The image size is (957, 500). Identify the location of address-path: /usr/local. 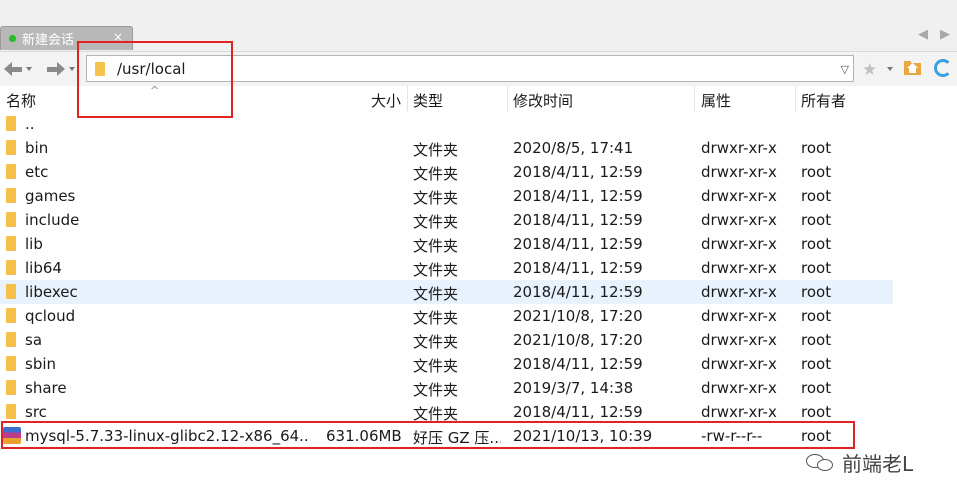
(151, 69).